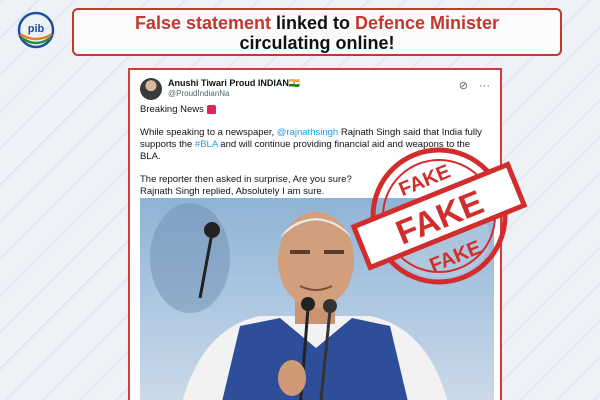  Describe the element at coordinates (484, 86) in the screenshot. I see `more-icon: ···` at that location.